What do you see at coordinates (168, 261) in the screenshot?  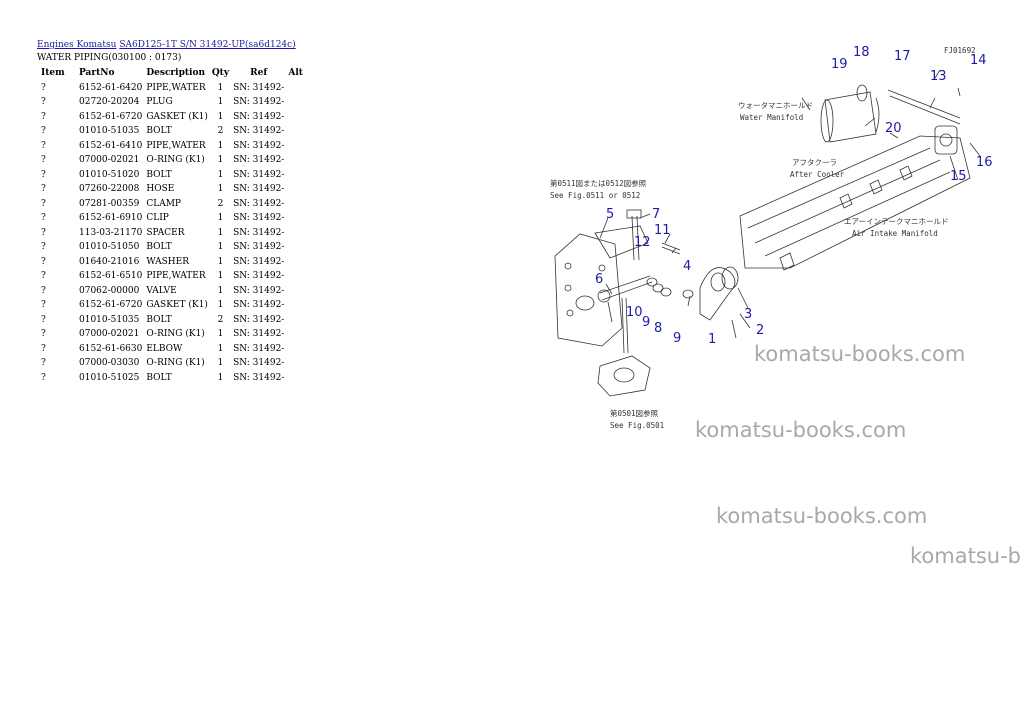 I see `cell-description: WASHER` at bounding box center [168, 261].